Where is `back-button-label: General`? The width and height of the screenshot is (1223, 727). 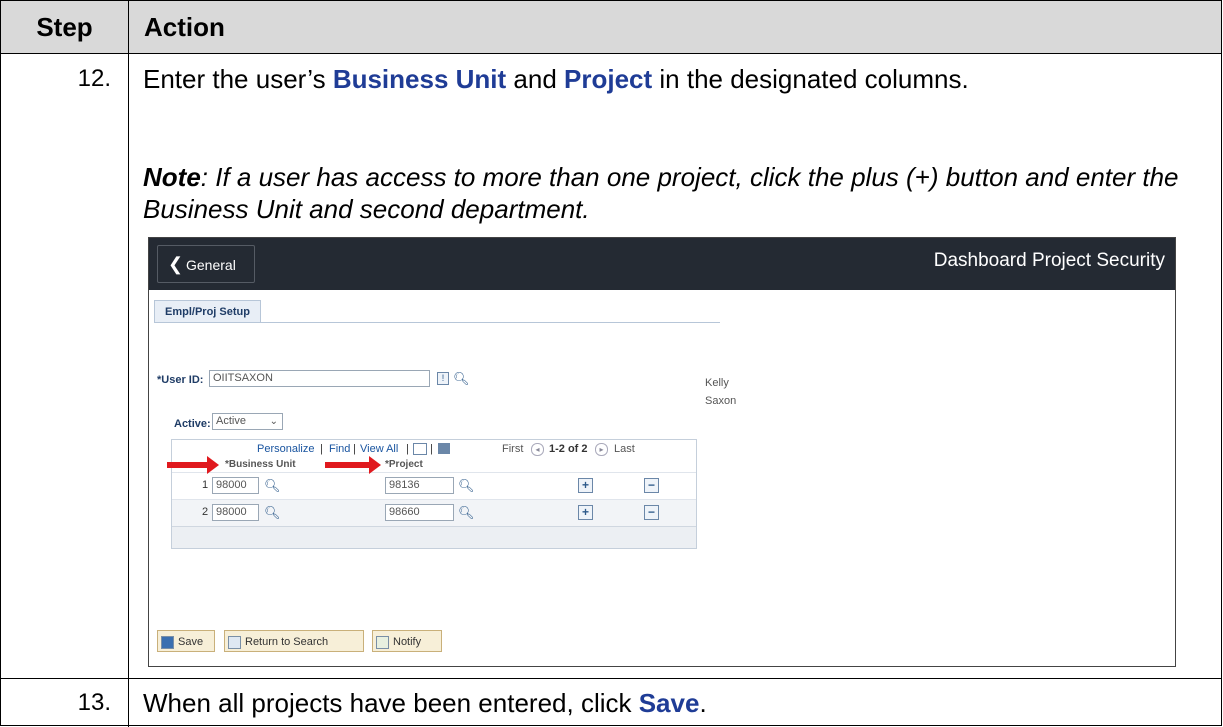
back-button-label: General is located at coordinates (211, 265).